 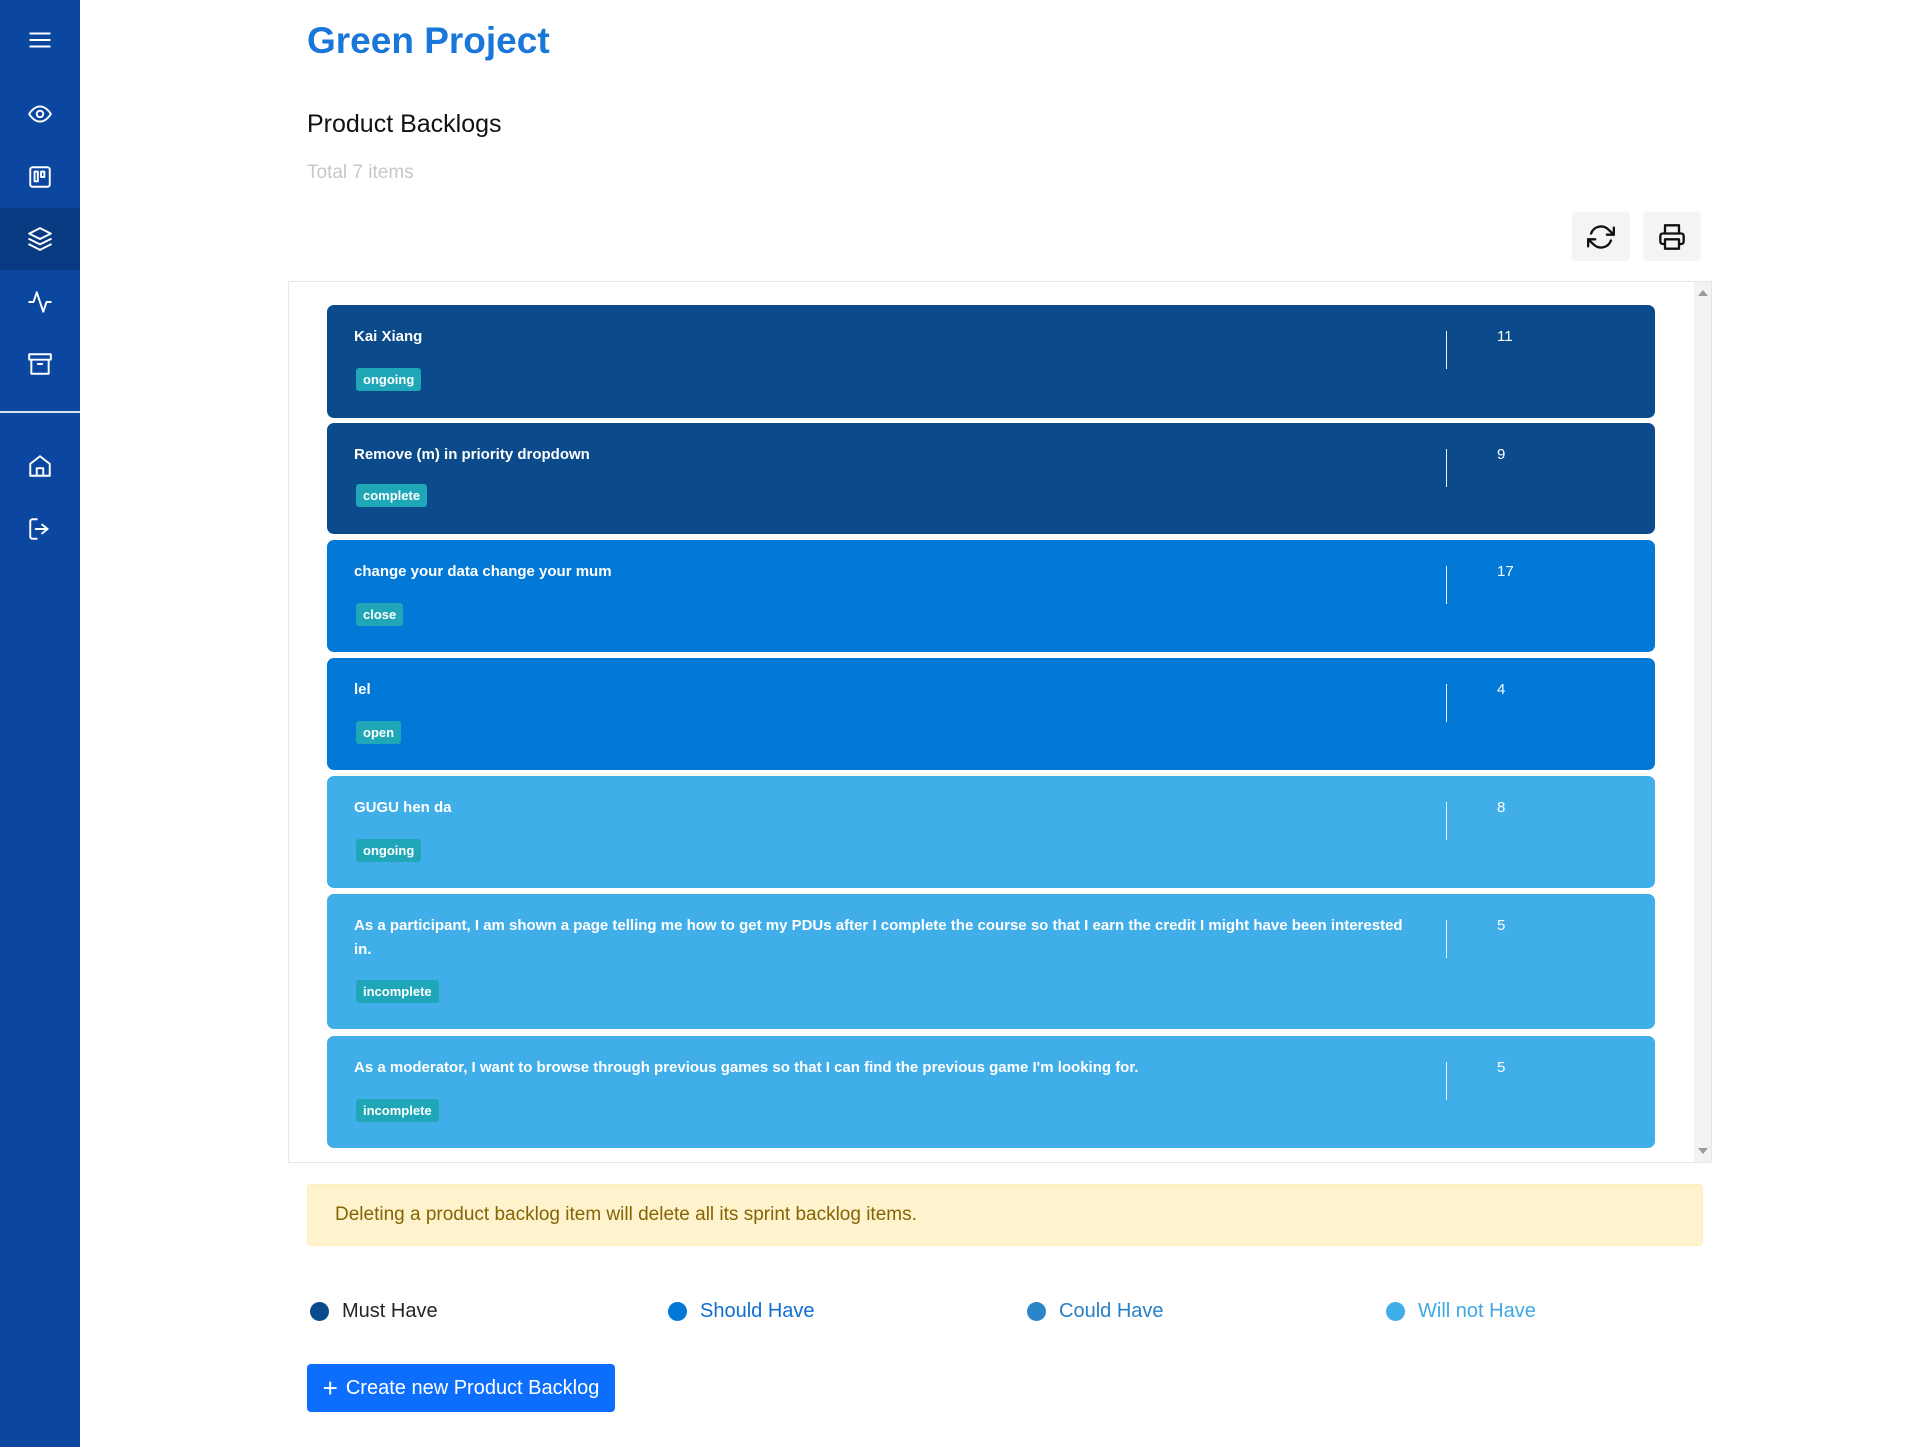 I want to click on backlog-item-title: GUGU hen da, so click(x=403, y=807).